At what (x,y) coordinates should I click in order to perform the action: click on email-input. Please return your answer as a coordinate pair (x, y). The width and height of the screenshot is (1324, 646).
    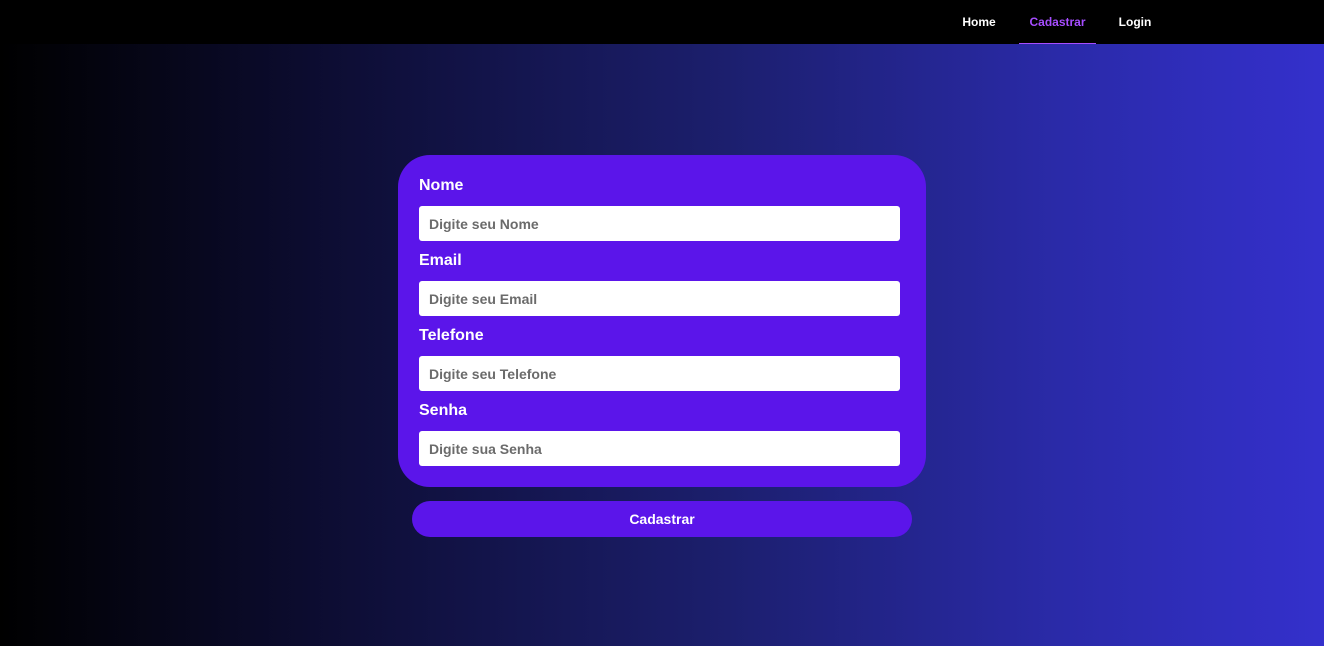
    Looking at the image, I should click on (659, 298).